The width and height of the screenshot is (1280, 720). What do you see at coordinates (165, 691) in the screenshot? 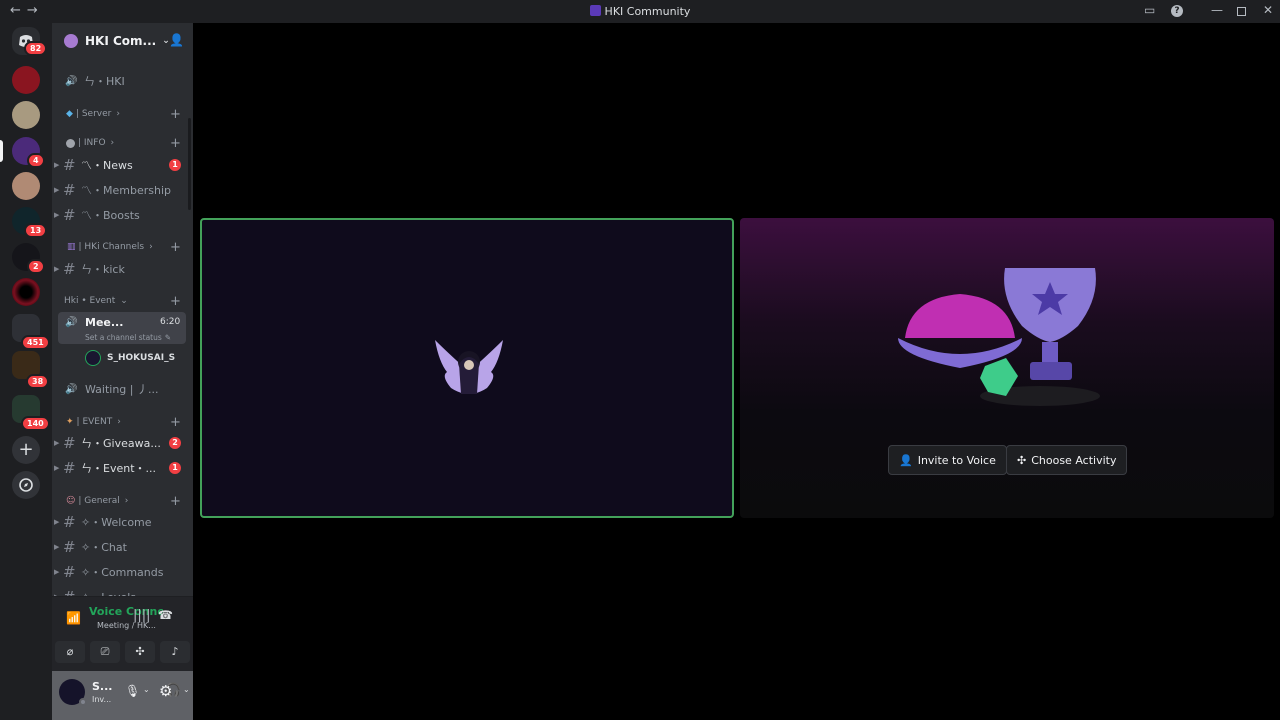
I see `settings-gear-icon: ⚙` at bounding box center [165, 691].